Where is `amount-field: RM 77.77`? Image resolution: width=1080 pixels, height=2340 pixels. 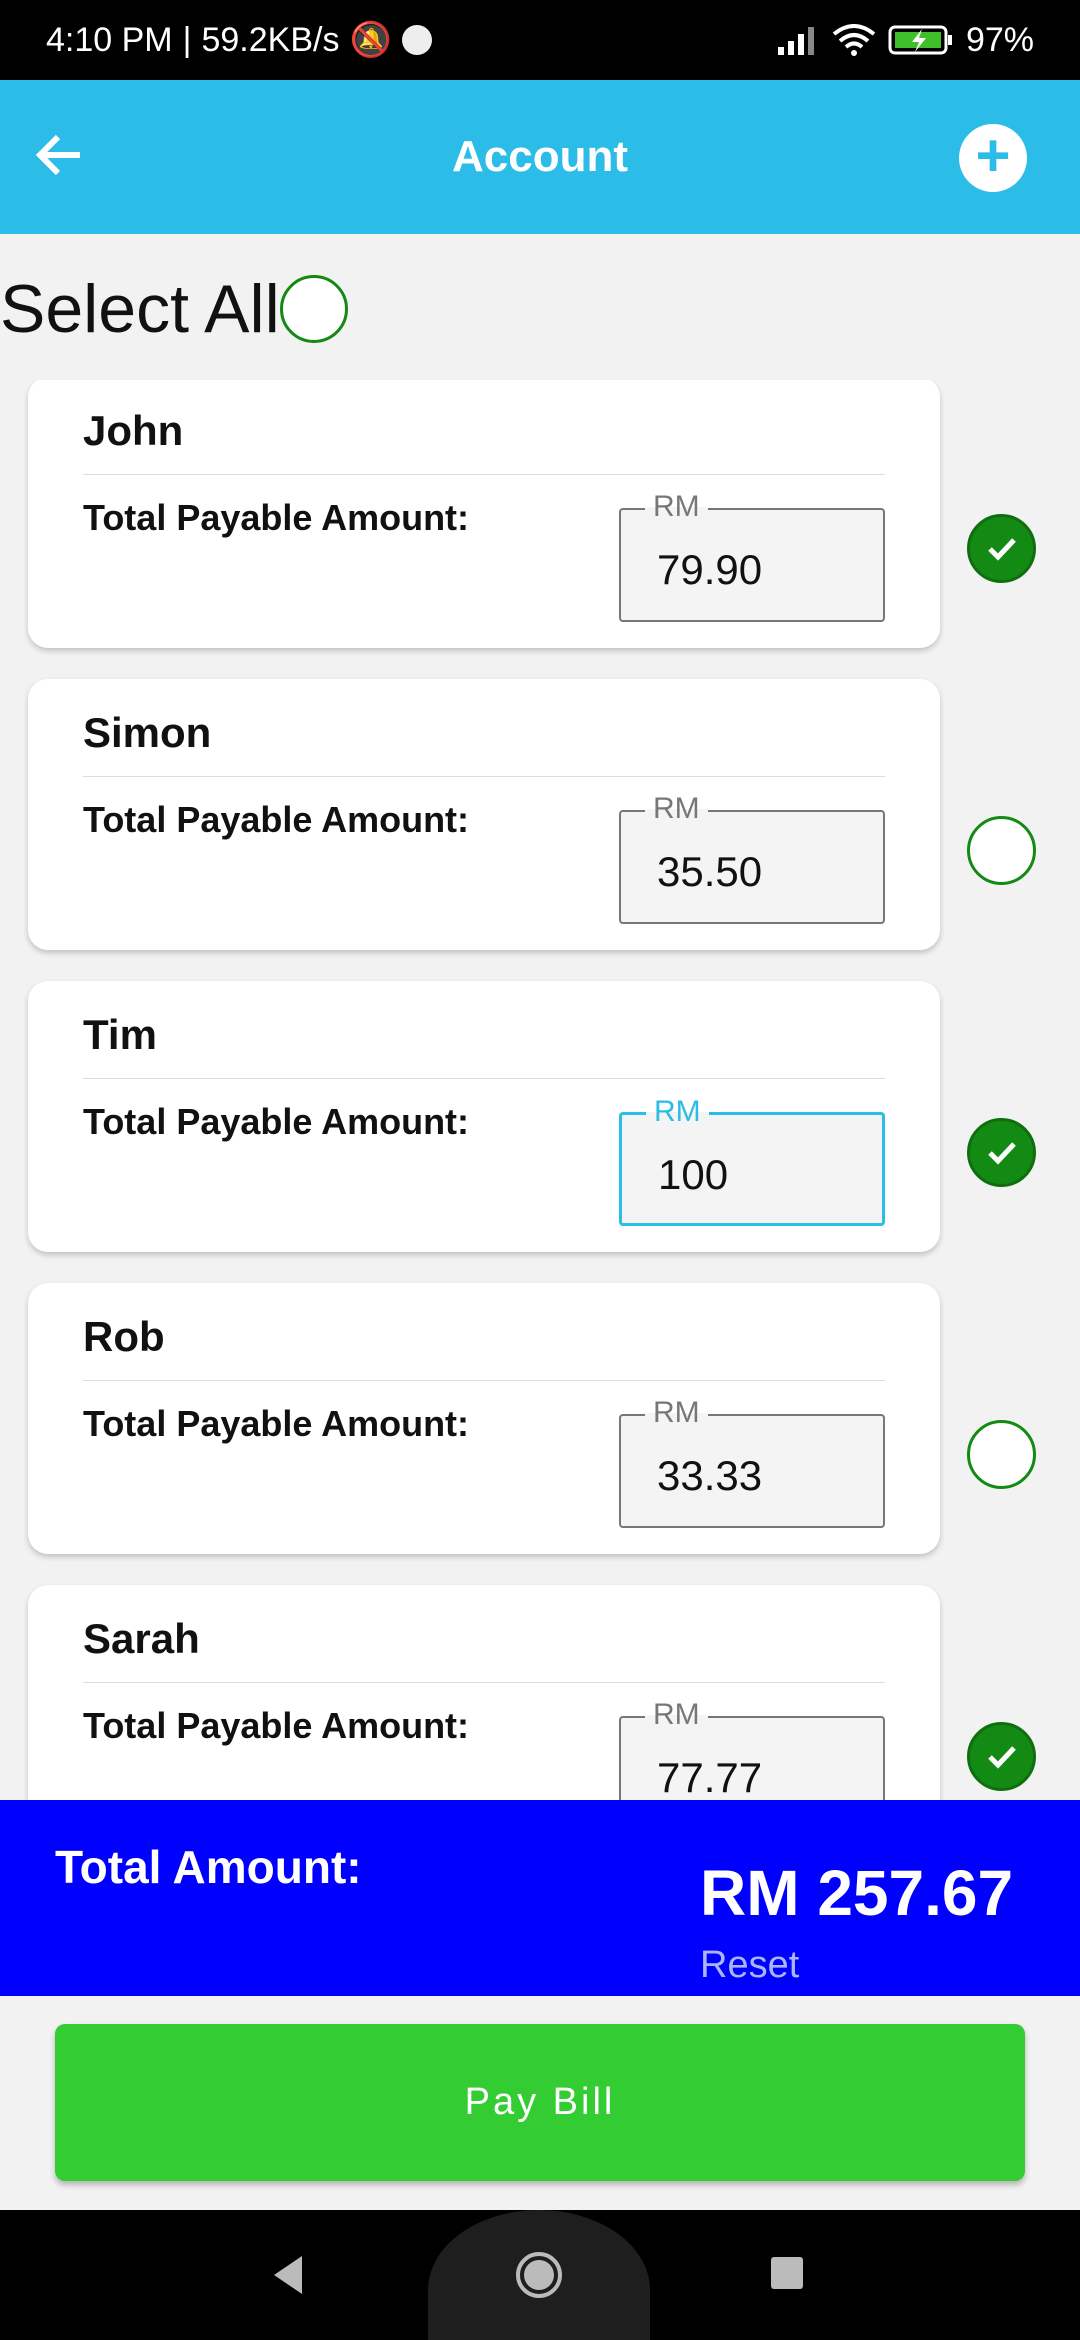 amount-field: RM 77.77 is located at coordinates (752, 1749).